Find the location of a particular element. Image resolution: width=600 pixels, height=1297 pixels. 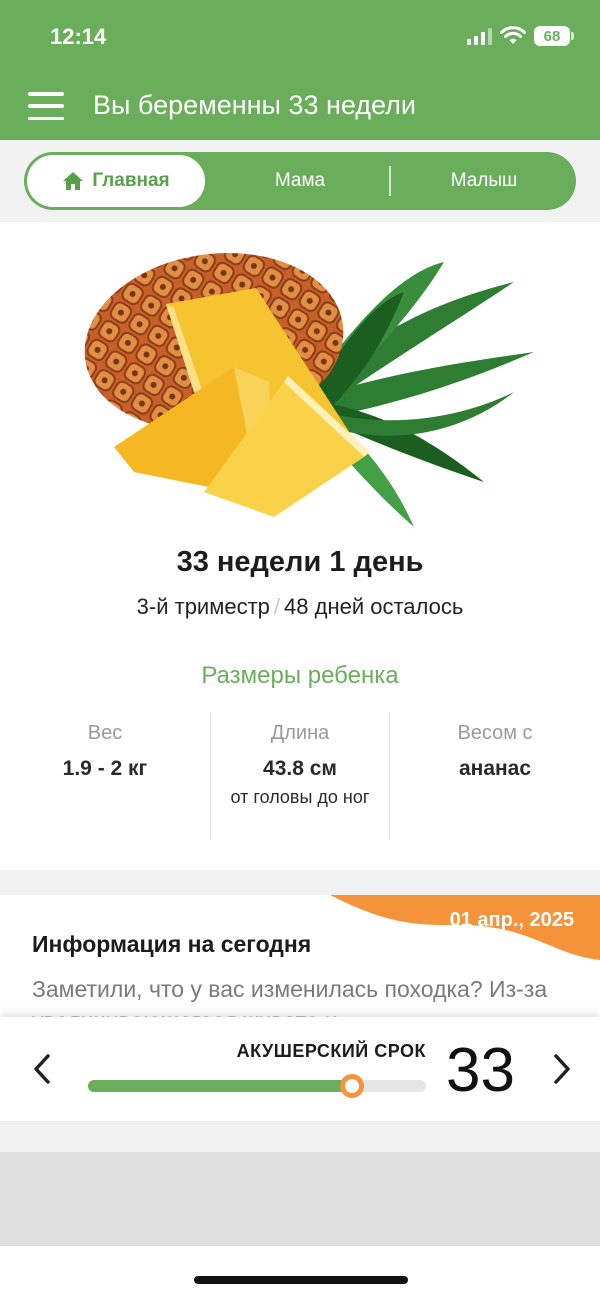

term-label: АКУШЕРСКИЙ СРОК is located at coordinates (331, 1051).